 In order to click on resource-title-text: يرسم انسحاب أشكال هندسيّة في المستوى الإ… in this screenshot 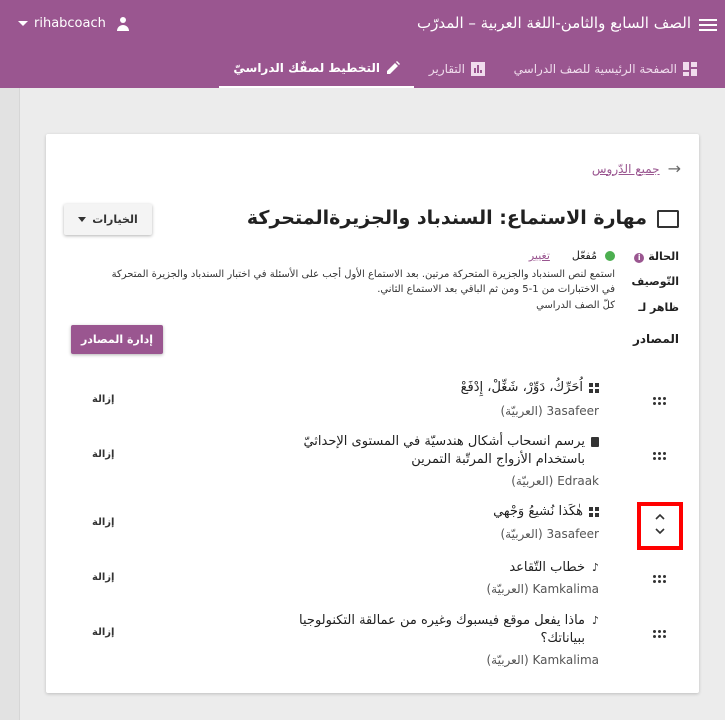, I will do `click(444, 450)`.